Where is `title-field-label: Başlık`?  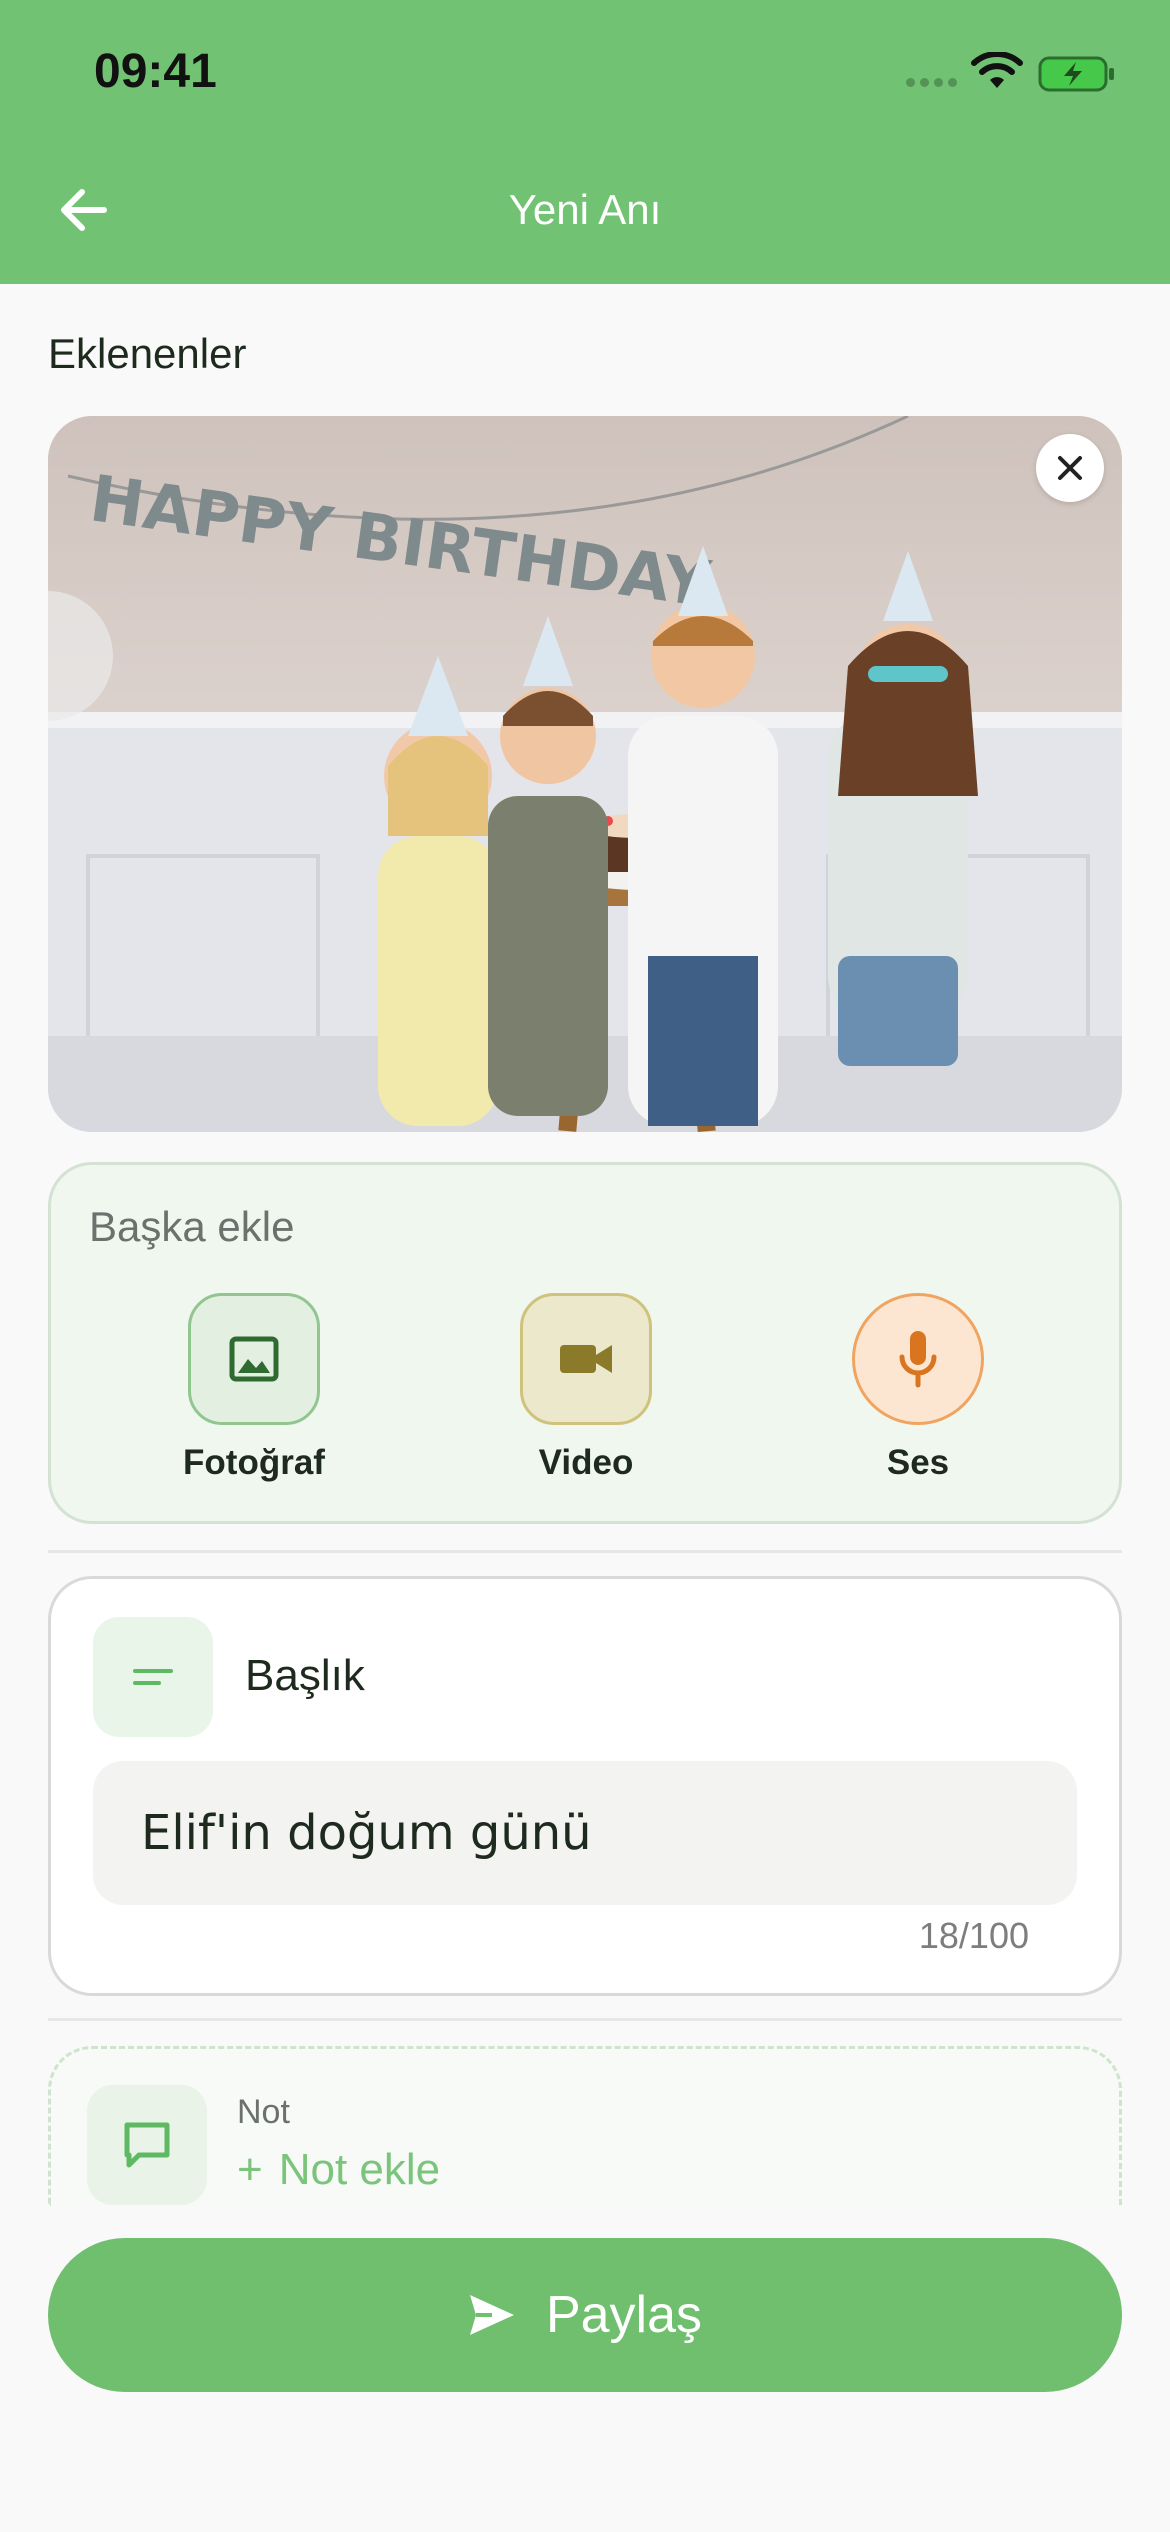
title-field-label: Başlık is located at coordinates (305, 1675).